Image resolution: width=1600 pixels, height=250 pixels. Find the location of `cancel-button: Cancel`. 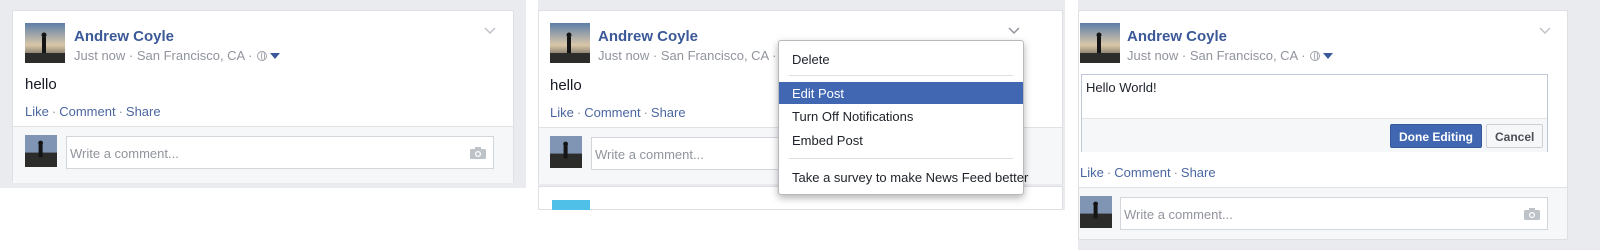

cancel-button: Cancel is located at coordinates (1514, 136).